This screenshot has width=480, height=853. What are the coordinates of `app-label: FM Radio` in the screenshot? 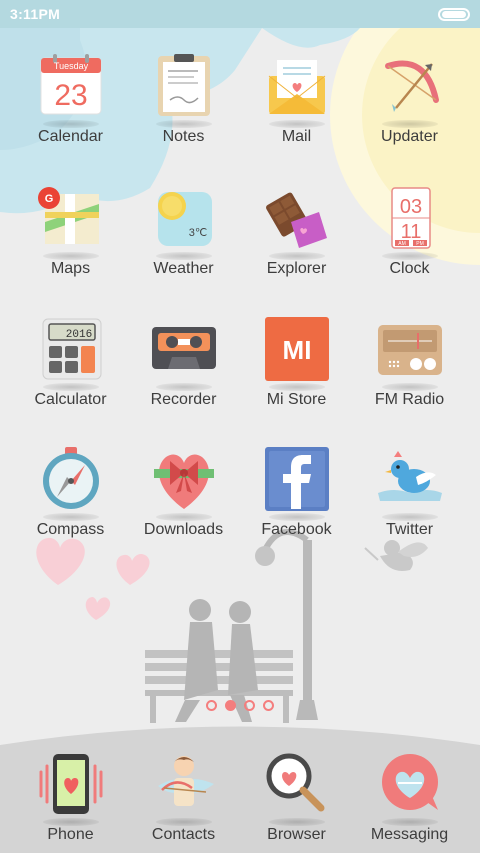 It's located at (409, 399).